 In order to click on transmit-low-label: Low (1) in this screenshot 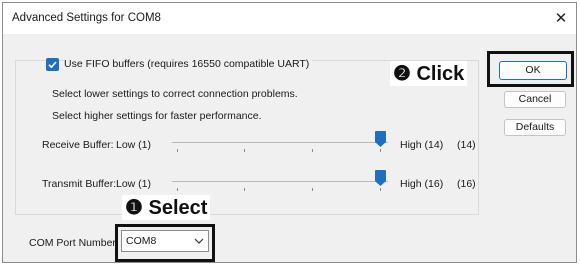, I will do `click(134, 184)`.